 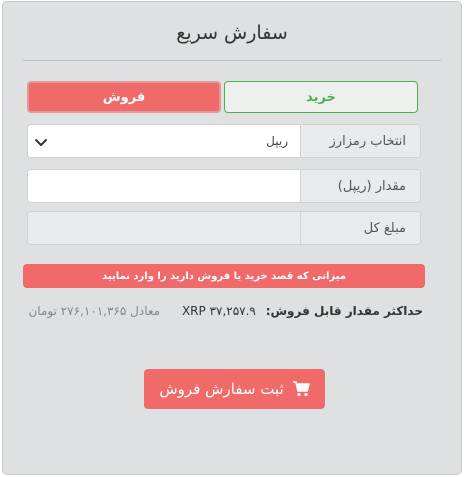 I want to click on amount-label: مقدار (ریپل), so click(x=360, y=186).